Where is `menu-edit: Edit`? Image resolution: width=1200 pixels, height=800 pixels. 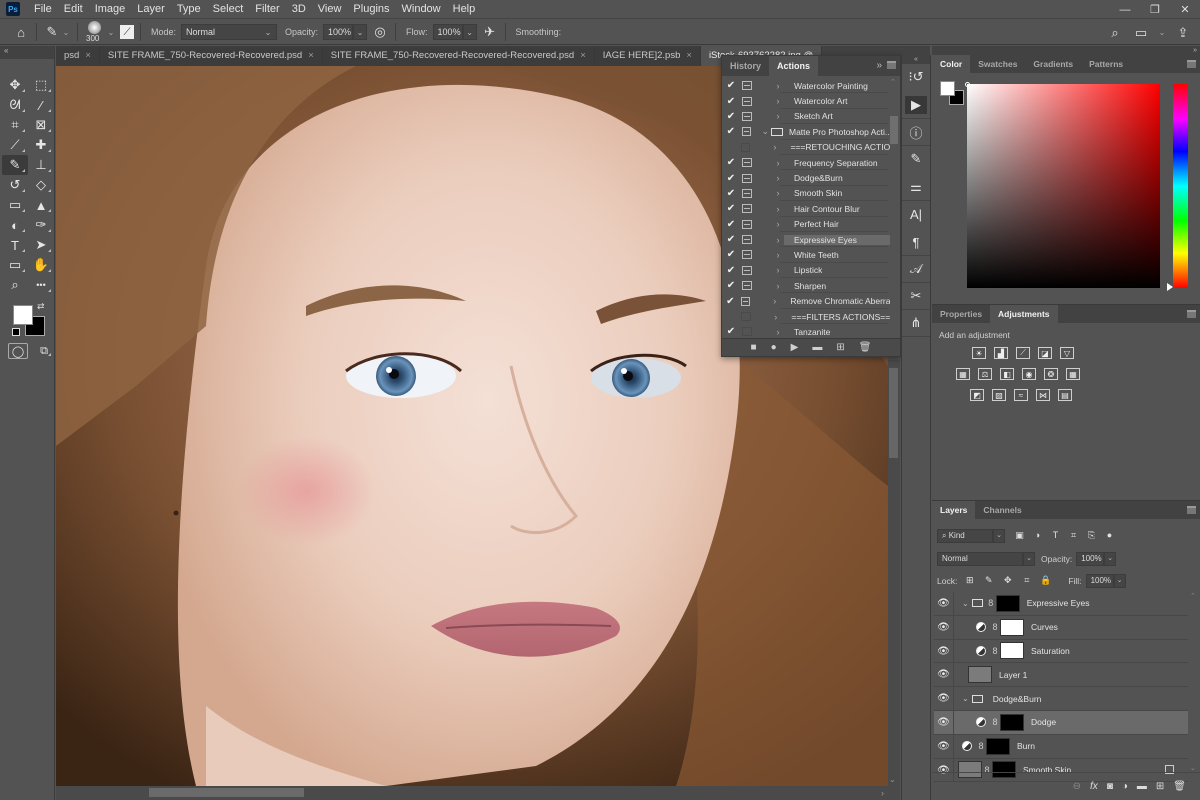
menu-edit: Edit is located at coordinates (73, 9).